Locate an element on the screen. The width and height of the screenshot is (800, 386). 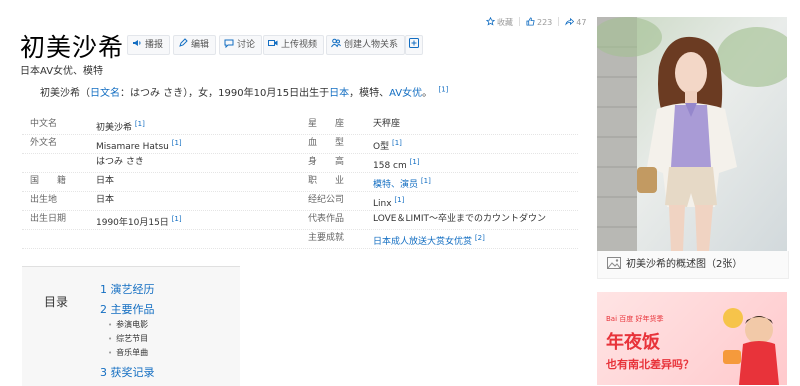
upload-video-button: 上传视频 is located at coordinates (294, 45).